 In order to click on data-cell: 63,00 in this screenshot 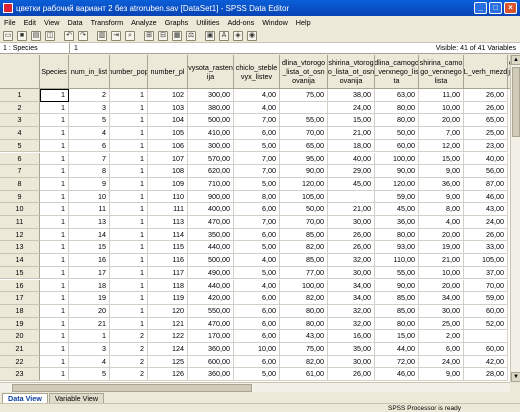, I will do `click(397, 95)`.